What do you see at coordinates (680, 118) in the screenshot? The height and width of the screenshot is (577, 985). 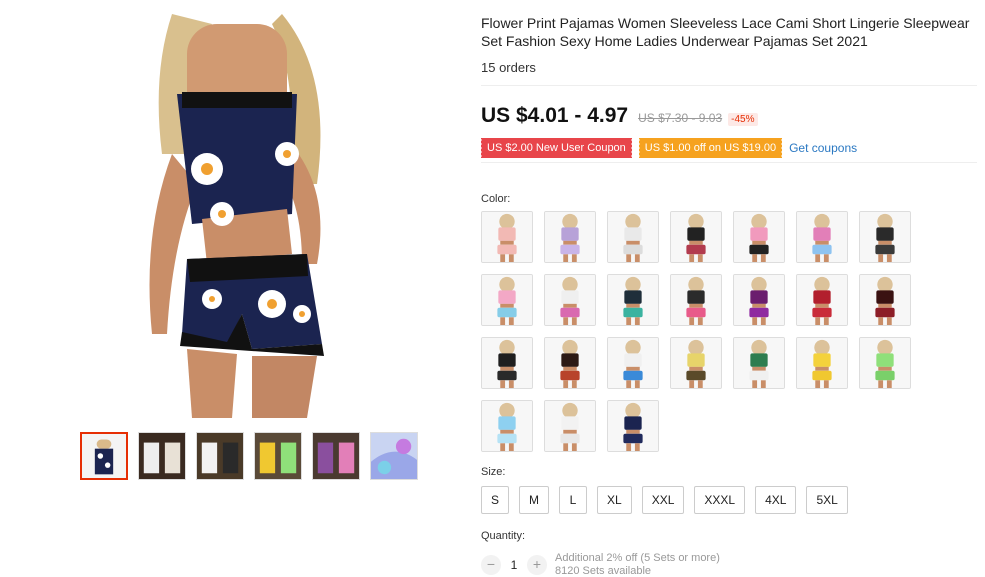 I see `original-price: US $7.30 - 9.03` at bounding box center [680, 118].